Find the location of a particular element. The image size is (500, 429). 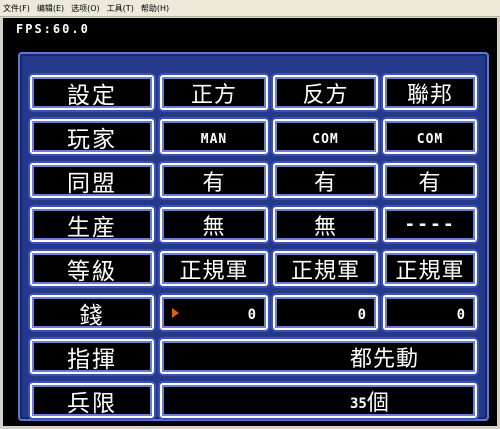

selection-cursor-icon is located at coordinates (175, 312).